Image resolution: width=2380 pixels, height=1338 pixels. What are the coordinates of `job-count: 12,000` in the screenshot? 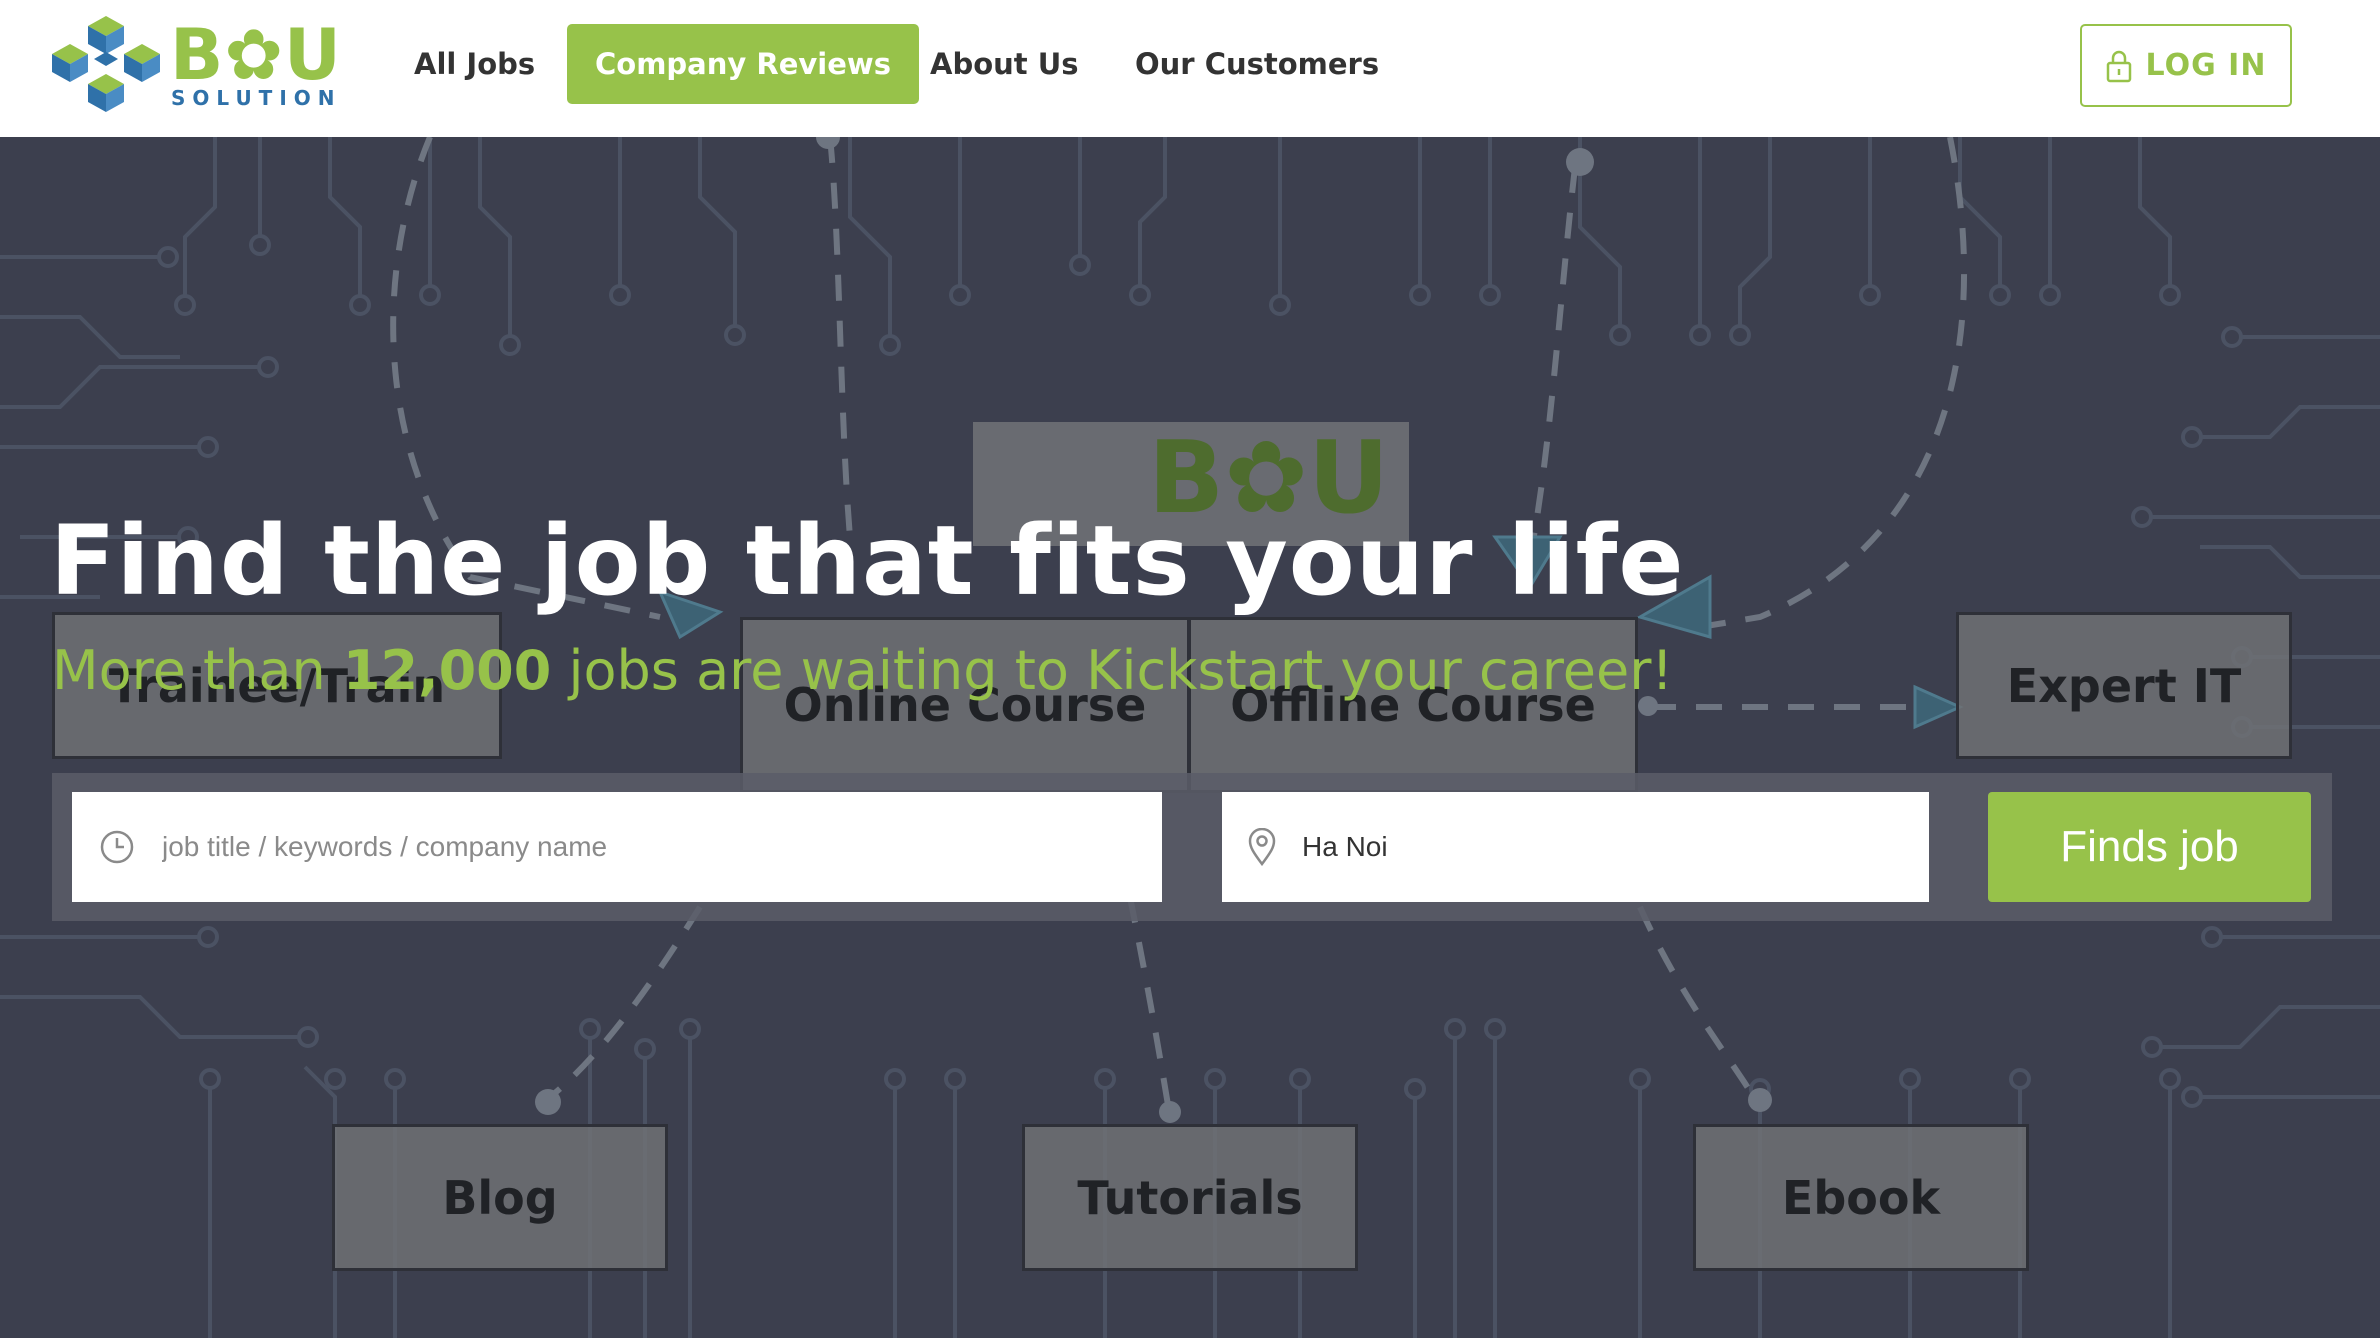 It's located at (447, 670).